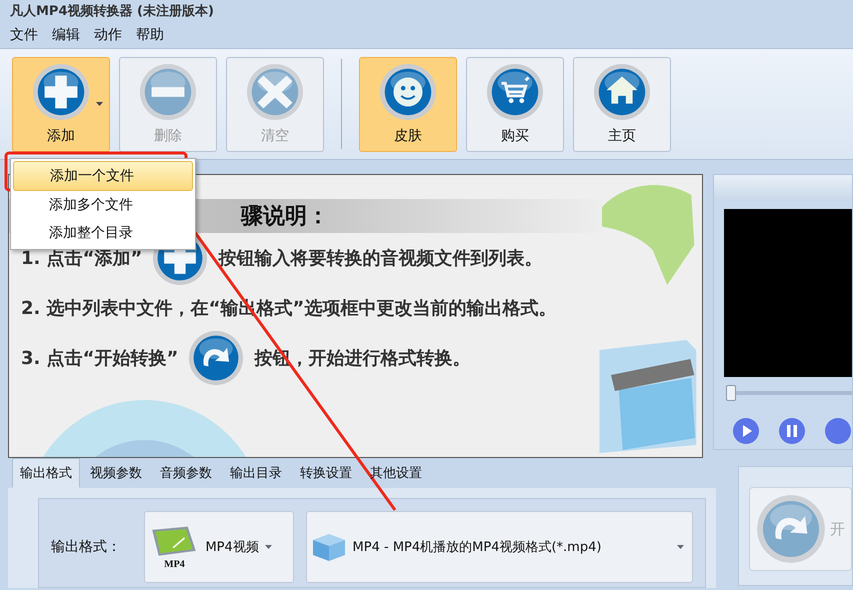 The width and height of the screenshot is (853, 590). Describe the element at coordinates (380, 258) in the screenshot. I see `step-text: 按钮输入将要转换的音视频文件到列表。` at that location.